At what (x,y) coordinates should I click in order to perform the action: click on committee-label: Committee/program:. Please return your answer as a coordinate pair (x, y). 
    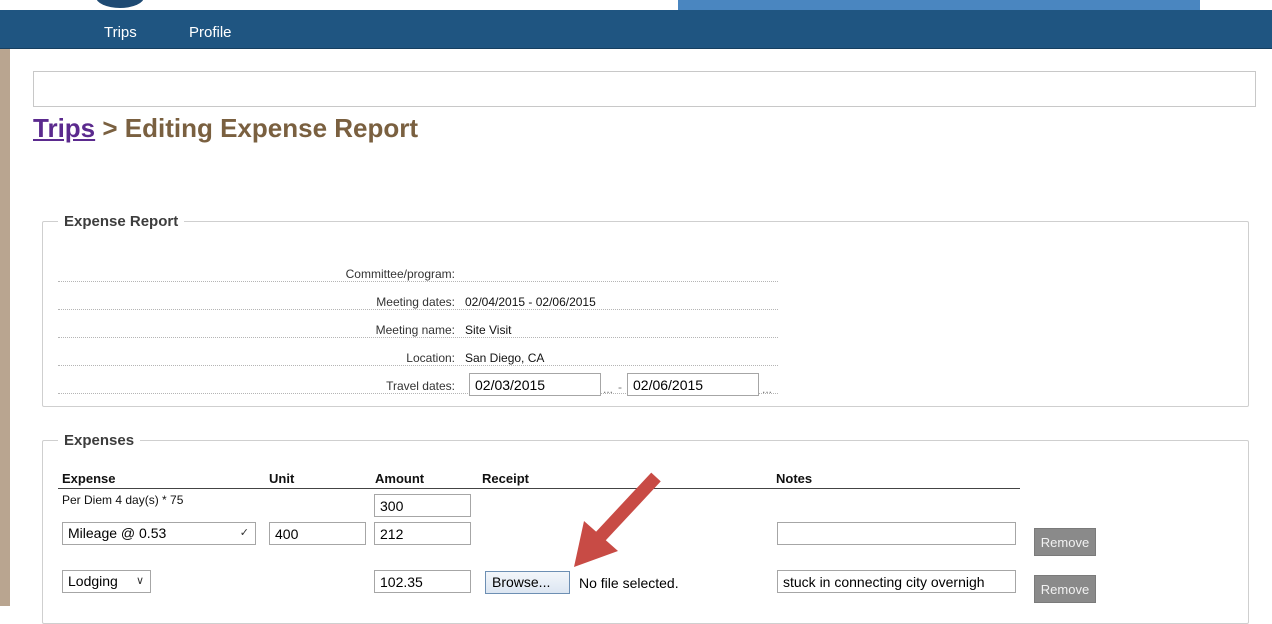
    Looking at the image, I should click on (398, 274).